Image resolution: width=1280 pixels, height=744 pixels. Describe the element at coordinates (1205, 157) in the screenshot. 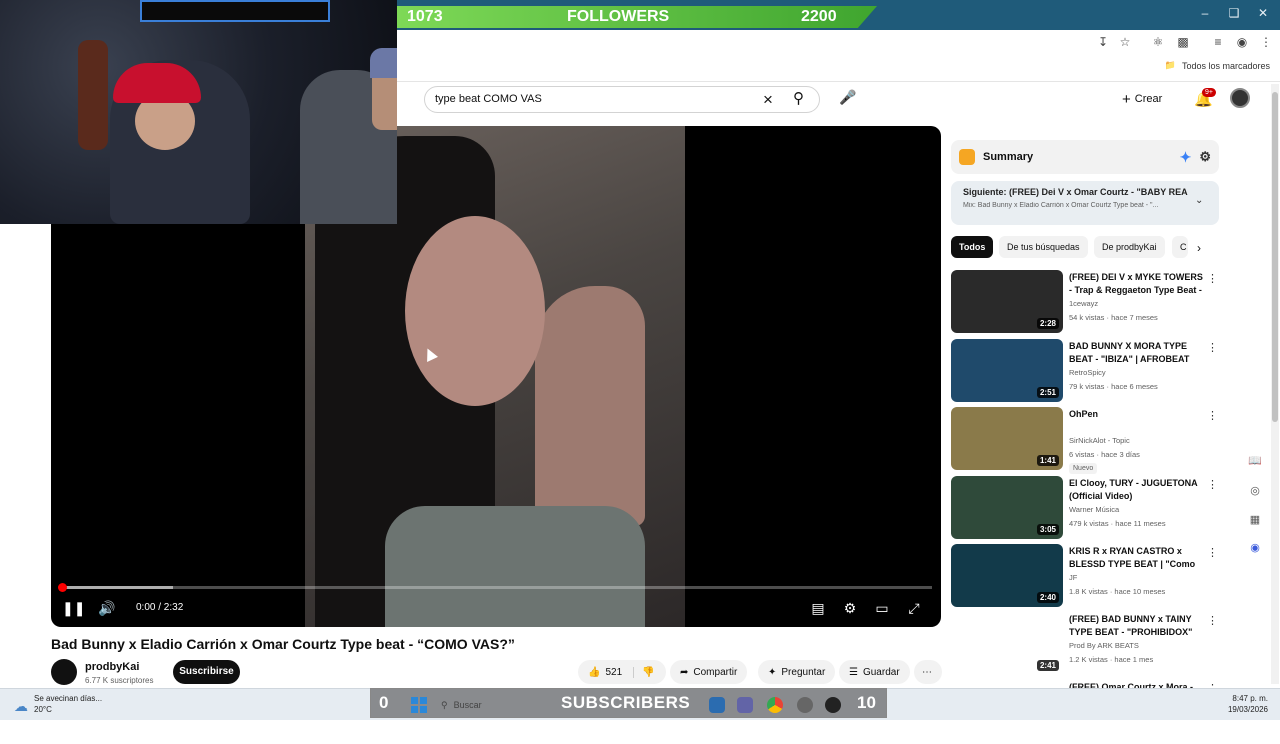

I see `gear-icon: ⚙` at that location.